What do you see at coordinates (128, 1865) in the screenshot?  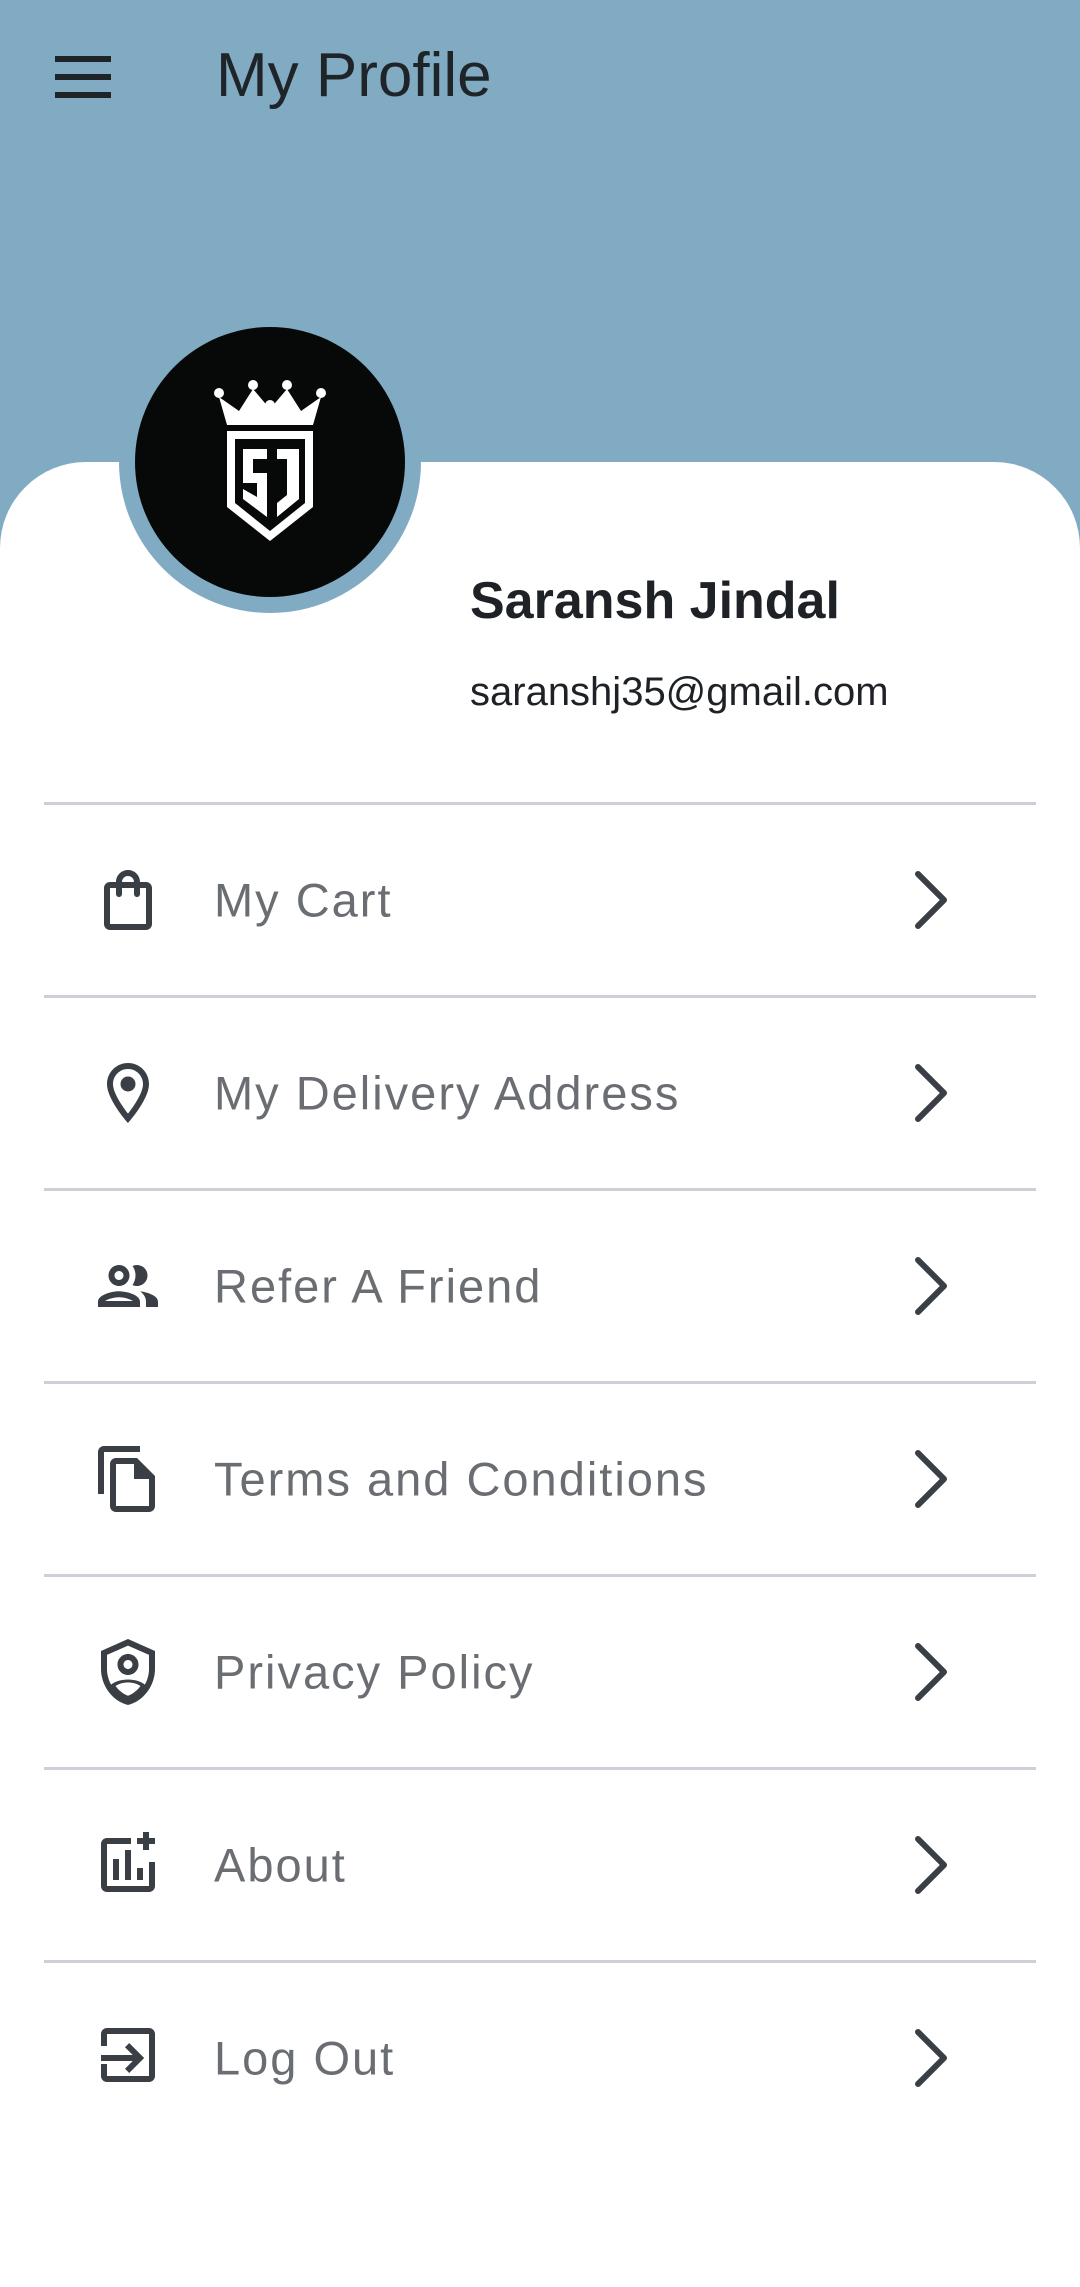 I see `chart-add-icon` at bounding box center [128, 1865].